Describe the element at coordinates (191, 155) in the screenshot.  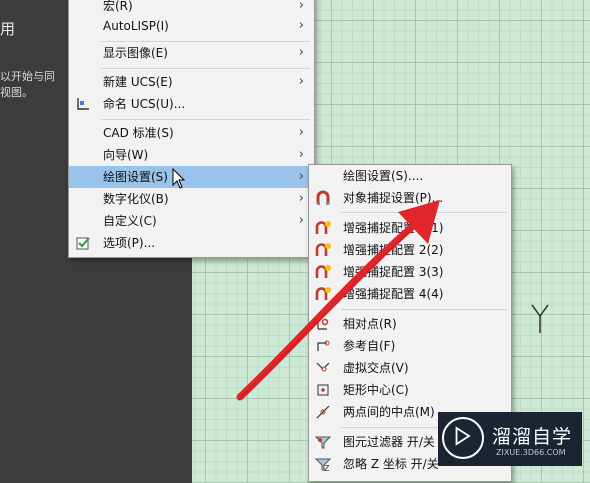
I see `menu-item-wizards: 向导(W) ›` at that location.